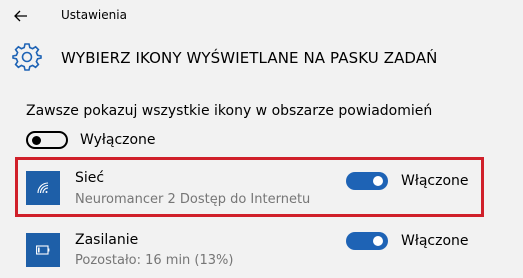  I want to click on back-button, so click(21, 16).